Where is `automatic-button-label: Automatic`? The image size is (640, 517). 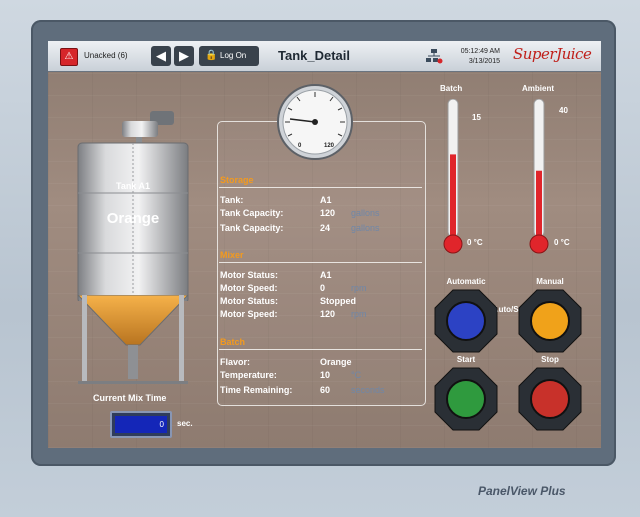
automatic-button-label: Automatic is located at coordinates (466, 281).